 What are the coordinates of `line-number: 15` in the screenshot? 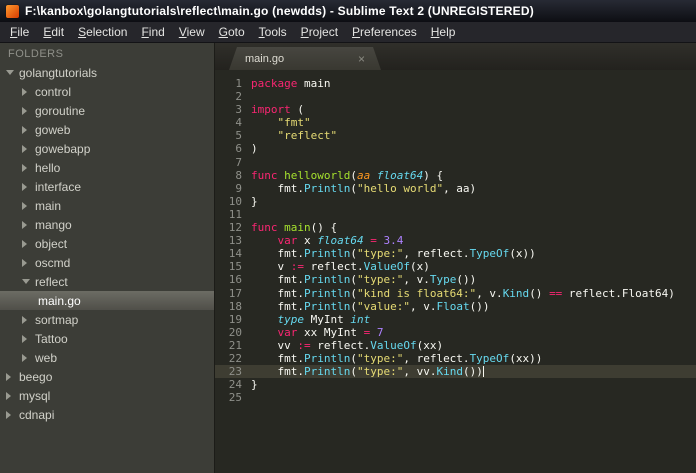 It's located at (235, 267).